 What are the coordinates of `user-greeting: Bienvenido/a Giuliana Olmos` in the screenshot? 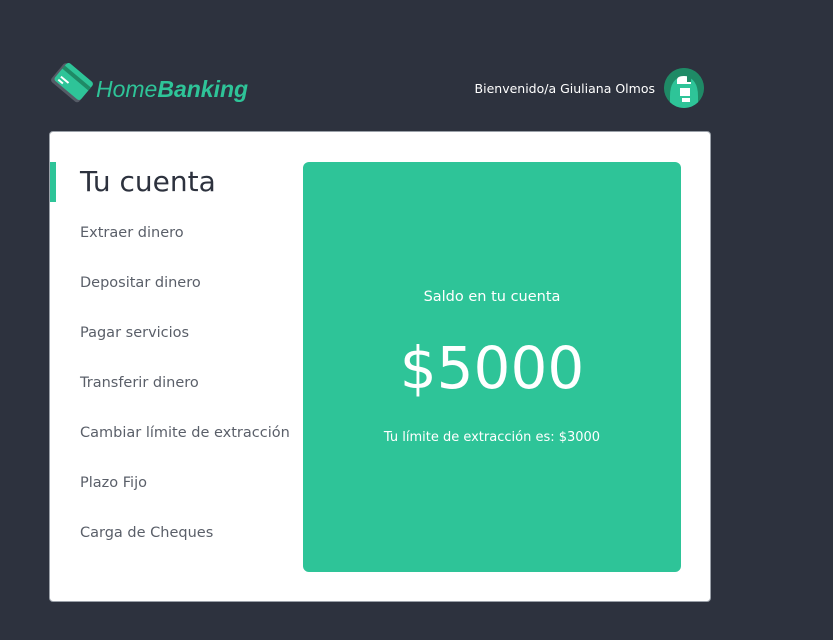 It's located at (564, 88).